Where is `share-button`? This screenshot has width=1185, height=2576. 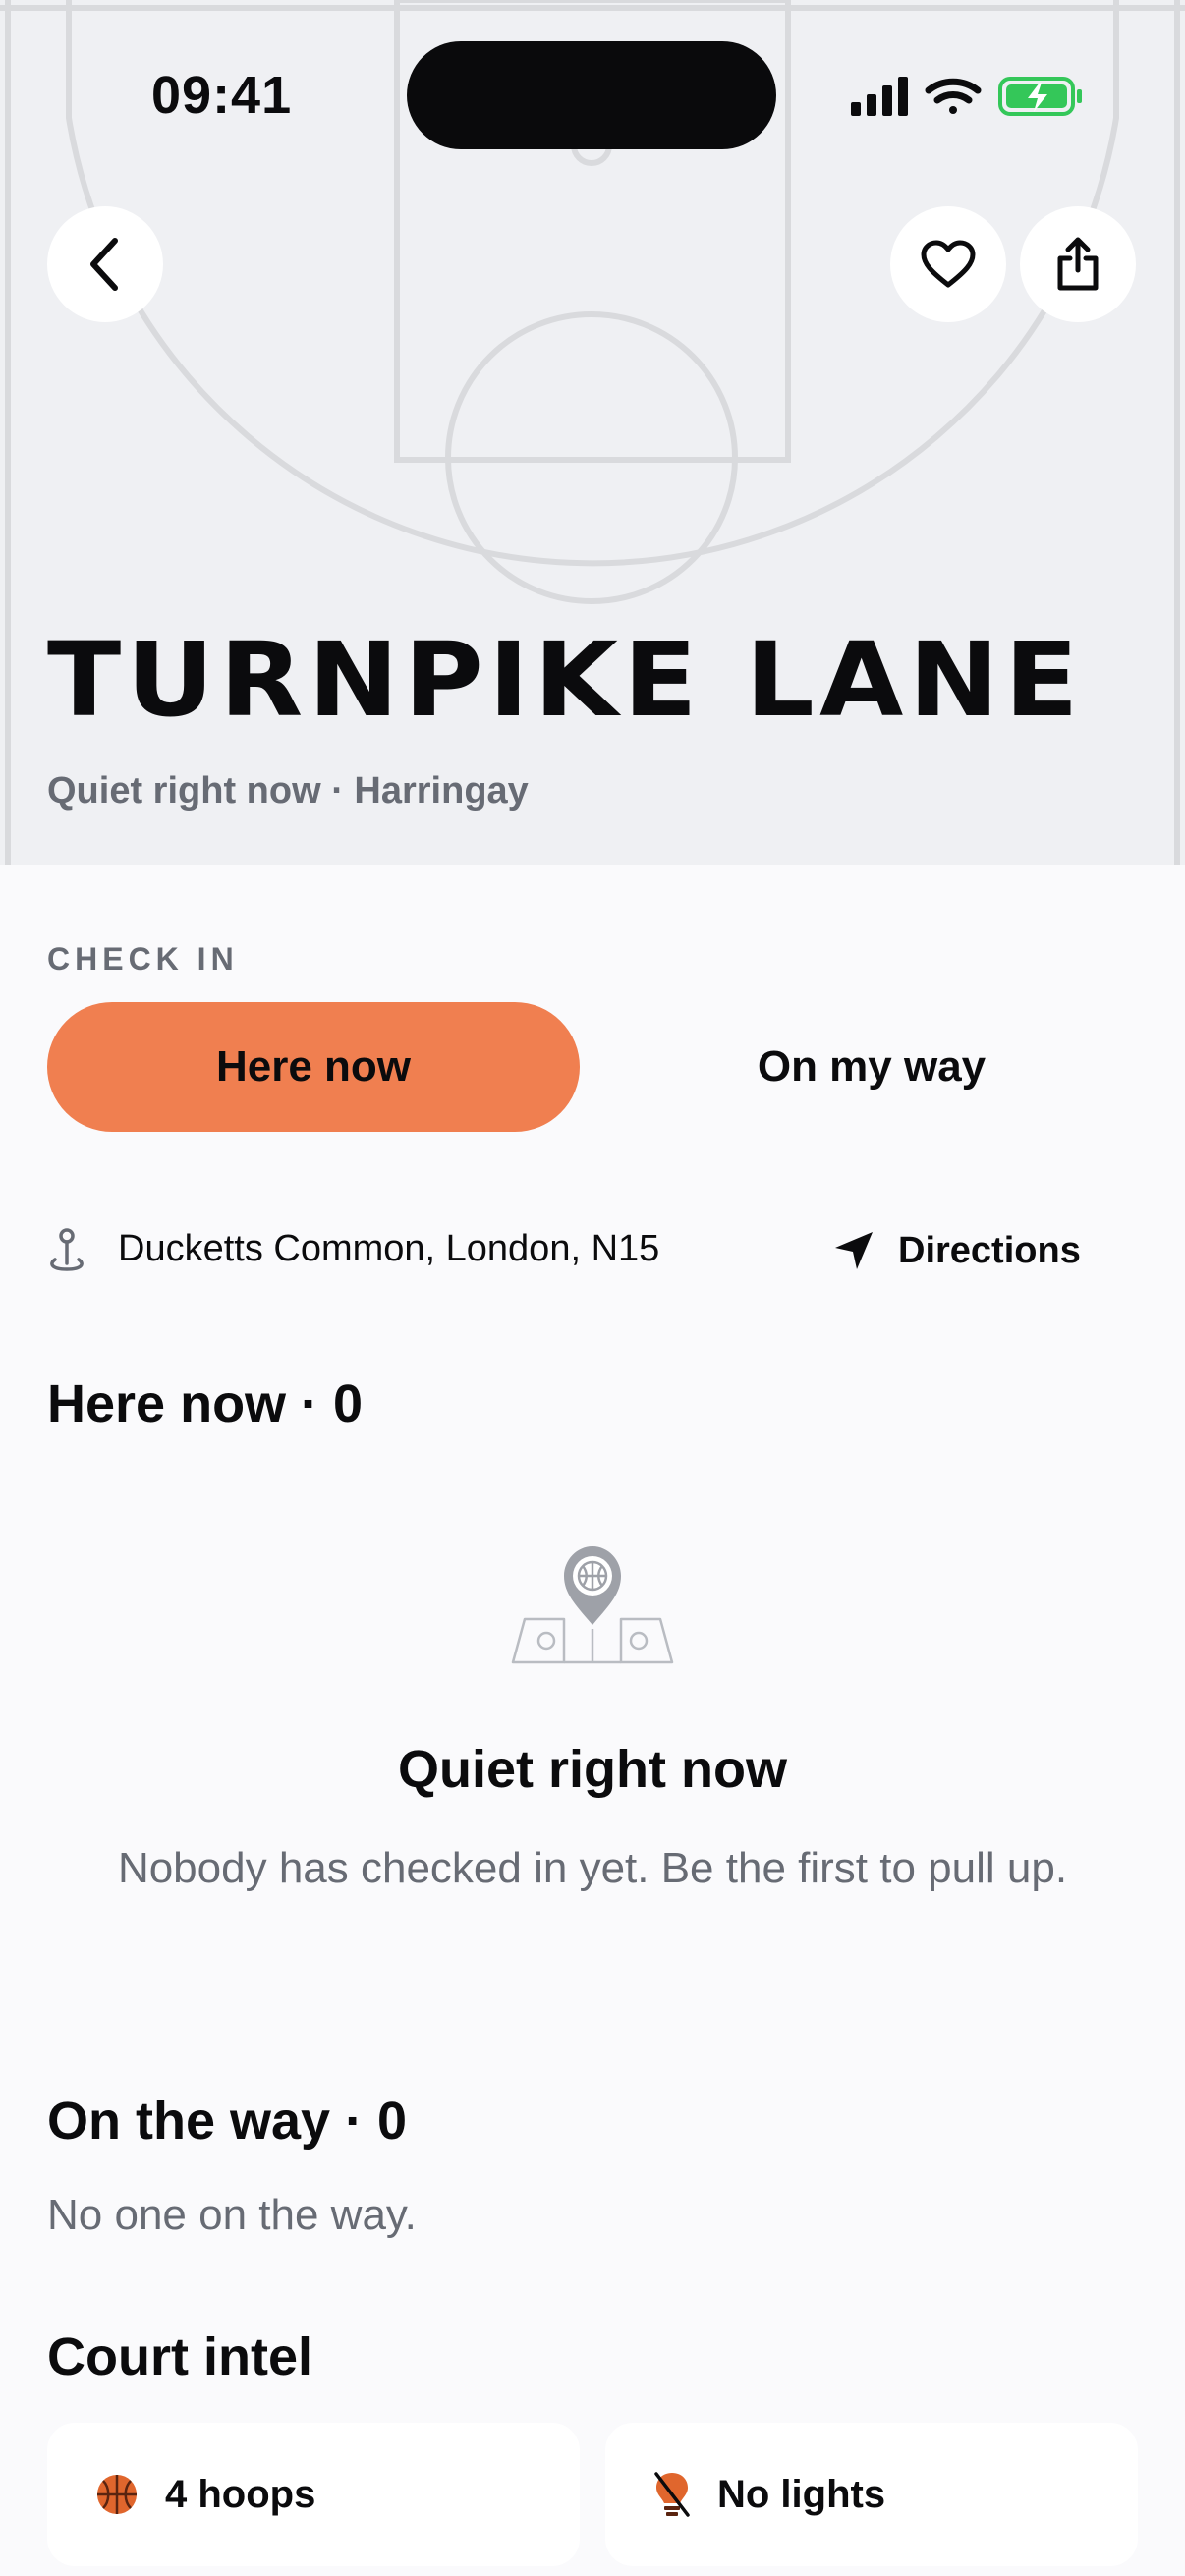 share-button is located at coordinates (1078, 264).